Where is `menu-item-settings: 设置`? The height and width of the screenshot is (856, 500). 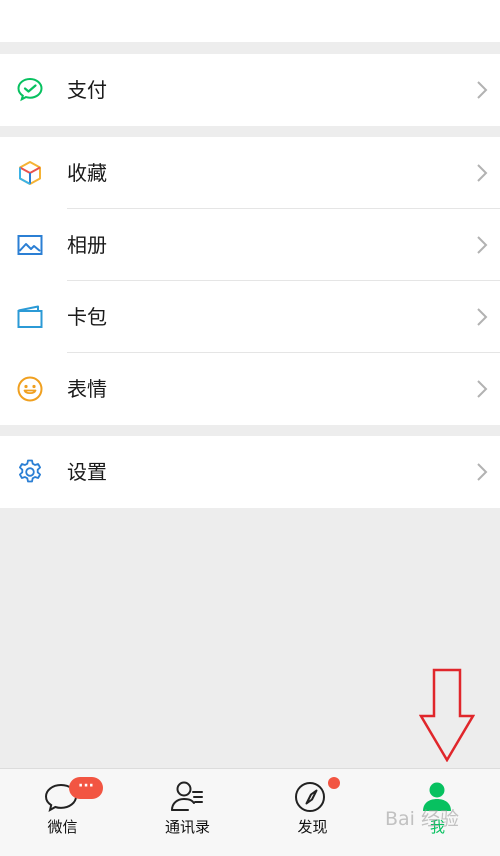
menu-item-settings: 设置 is located at coordinates (250, 472).